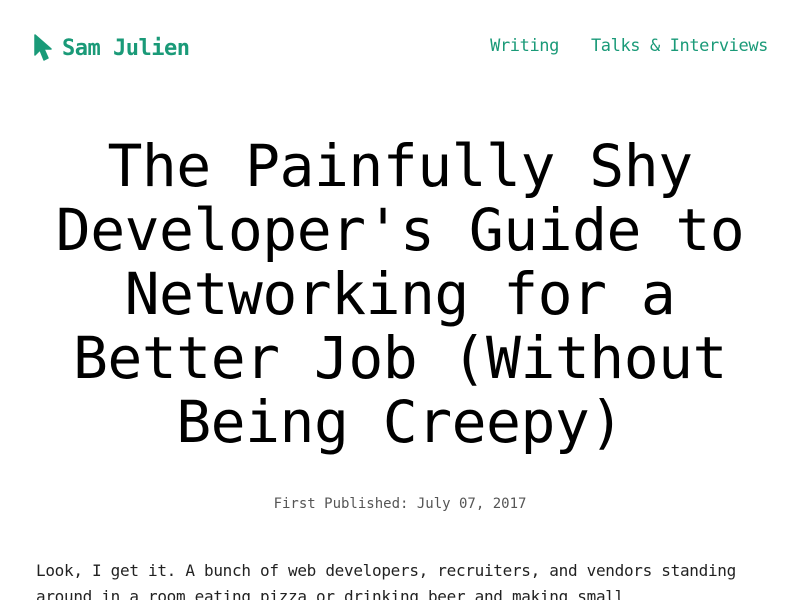 This screenshot has width=800, height=600. What do you see at coordinates (679, 46) in the screenshot?
I see `nav-item-talks-interviews: Talks & Interviews` at bounding box center [679, 46].